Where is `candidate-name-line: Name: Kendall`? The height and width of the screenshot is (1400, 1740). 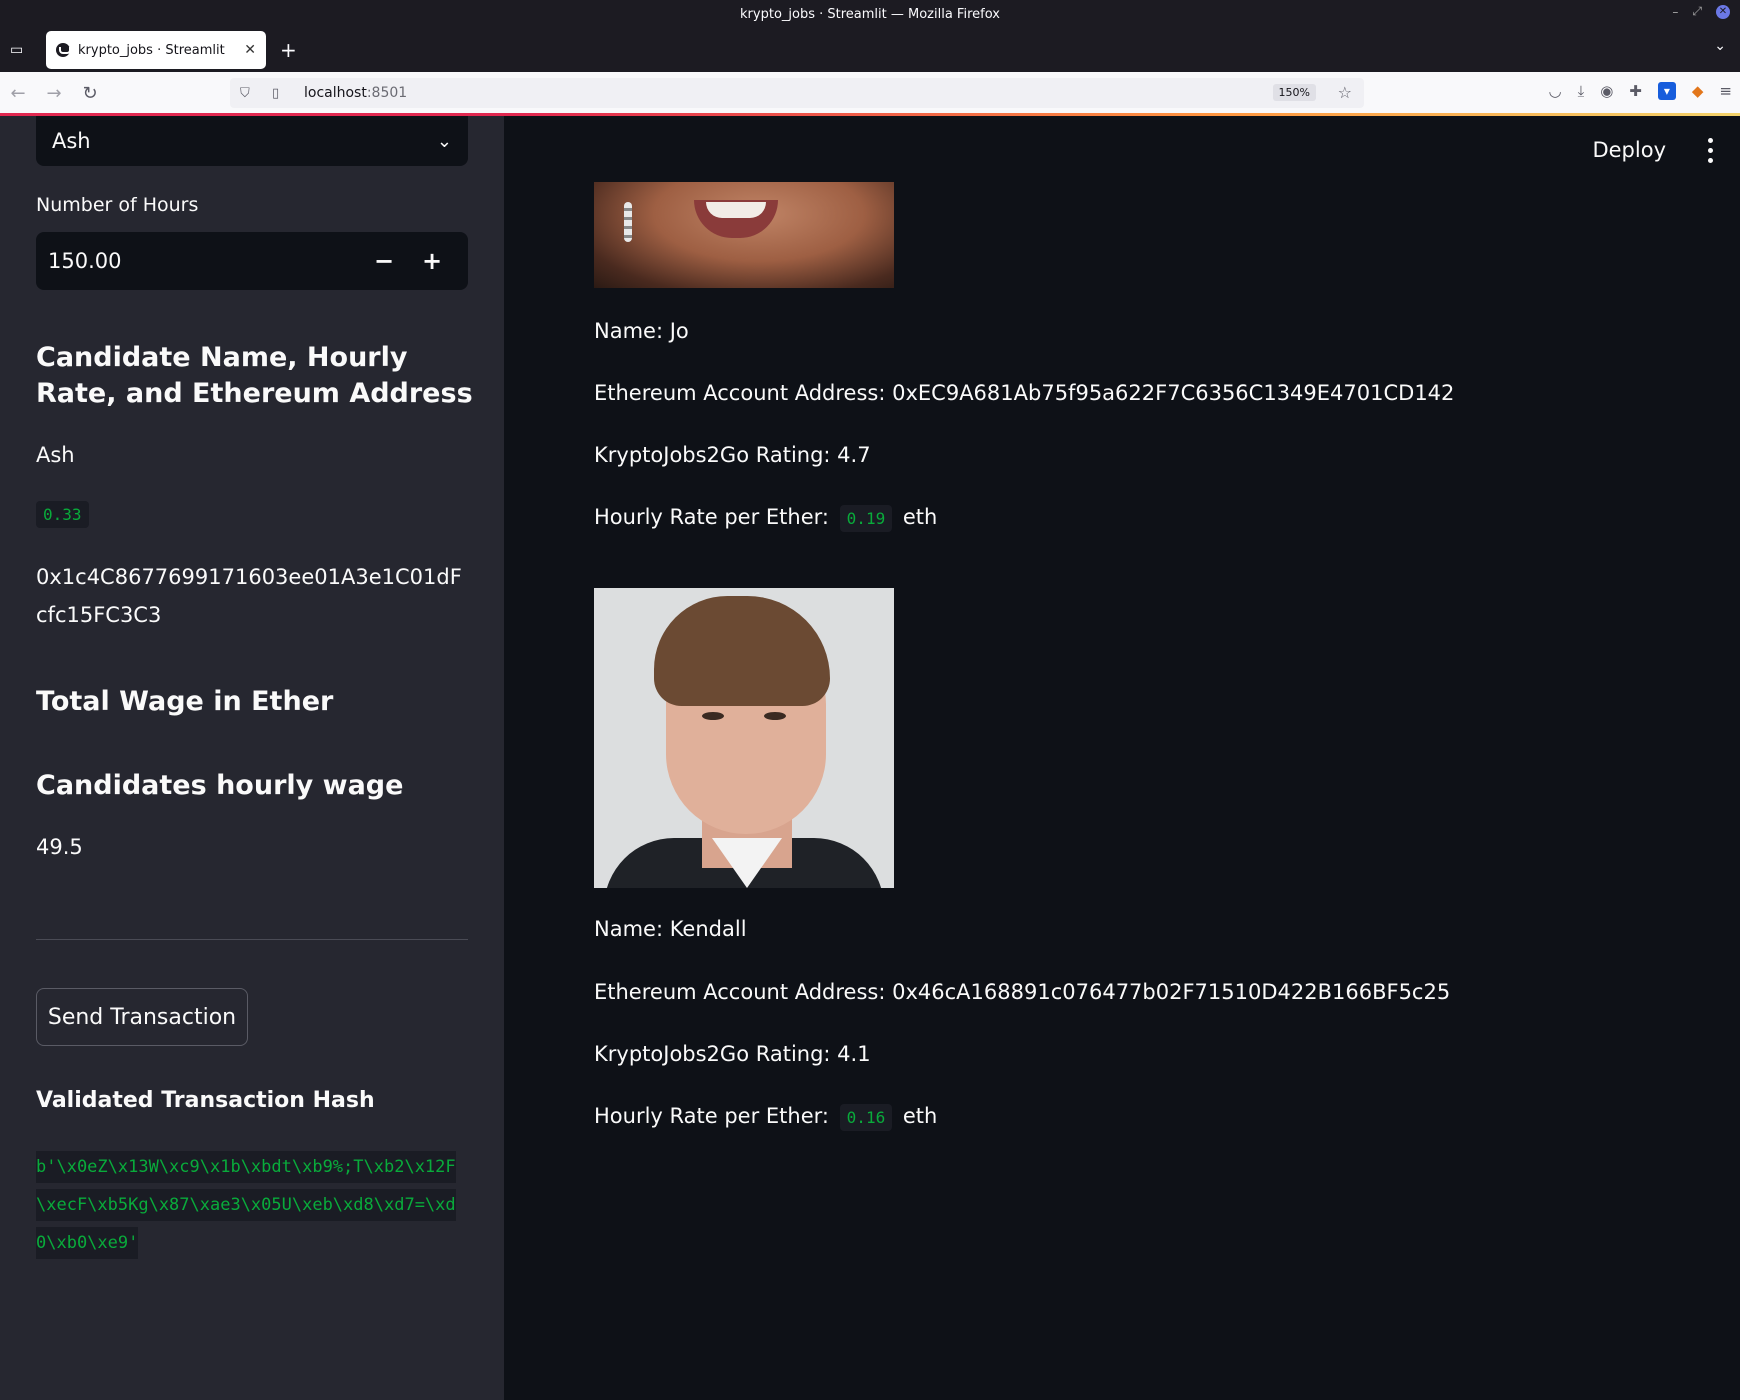 candidate-name-line: Name: Kendall is located at coordinates (670, 929).